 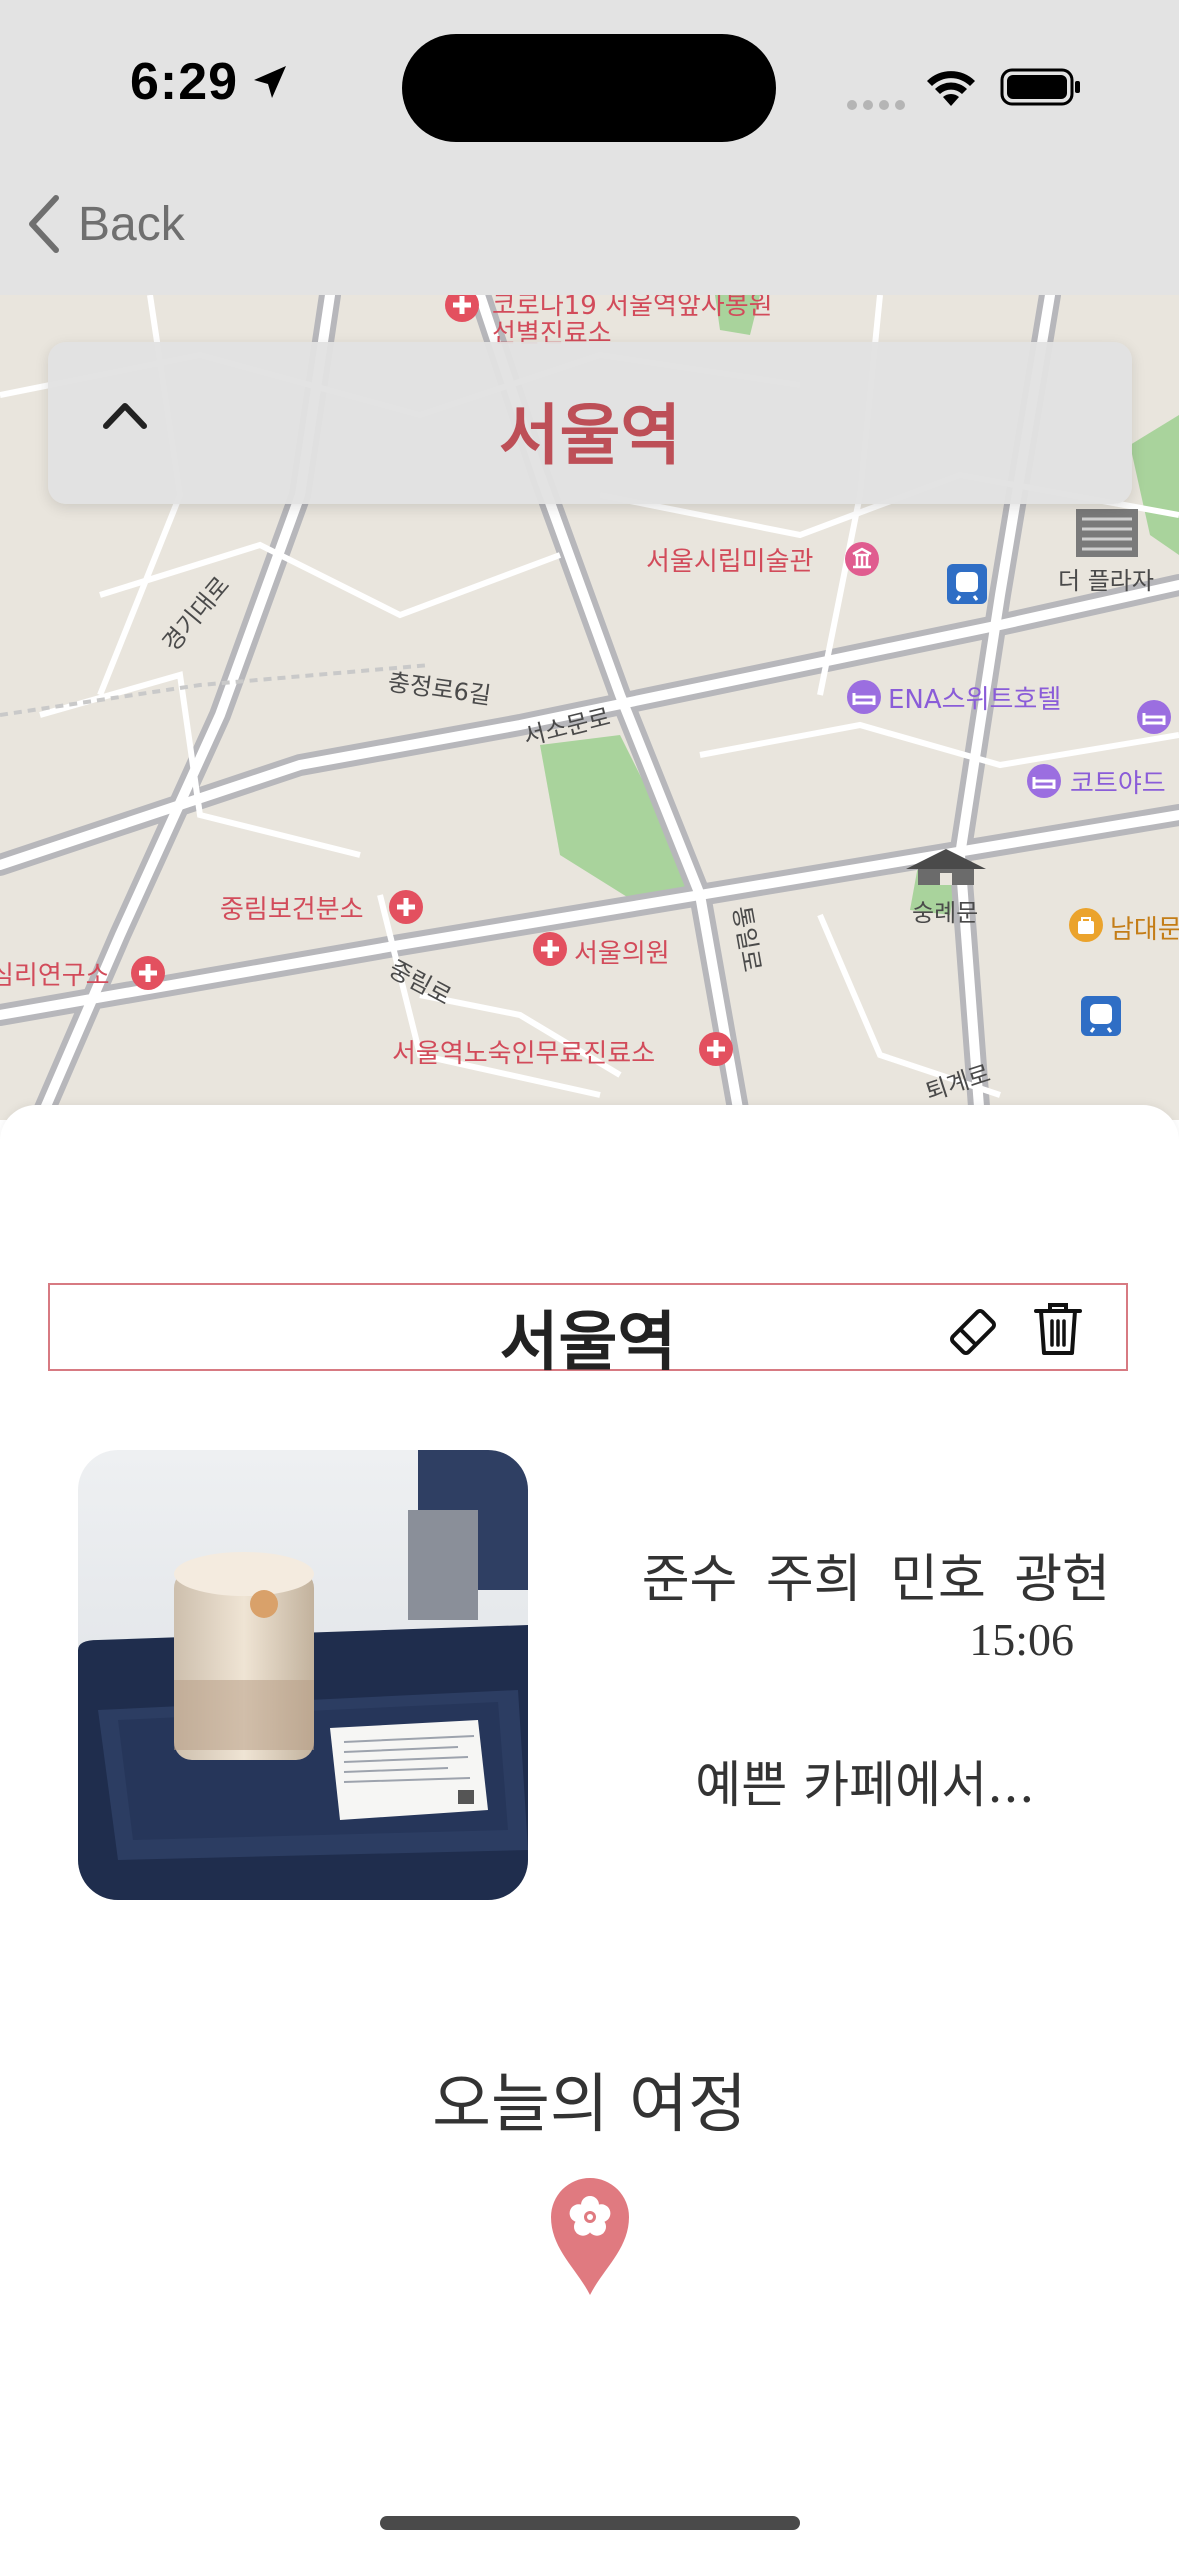 What do you see at coordinates (876, 105) in the screenshot?
I see `cellular-signal-icon` at bounding box center [876, 105].